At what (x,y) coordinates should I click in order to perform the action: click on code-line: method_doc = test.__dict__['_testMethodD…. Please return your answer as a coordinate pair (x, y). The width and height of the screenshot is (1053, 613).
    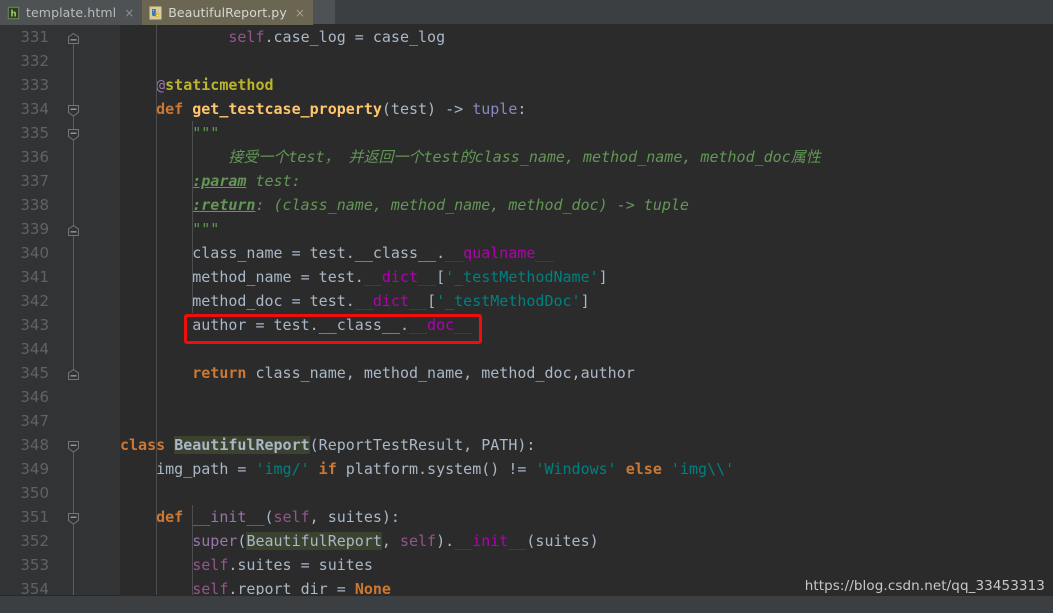
    Looking at the image, I should click on (586, 301).